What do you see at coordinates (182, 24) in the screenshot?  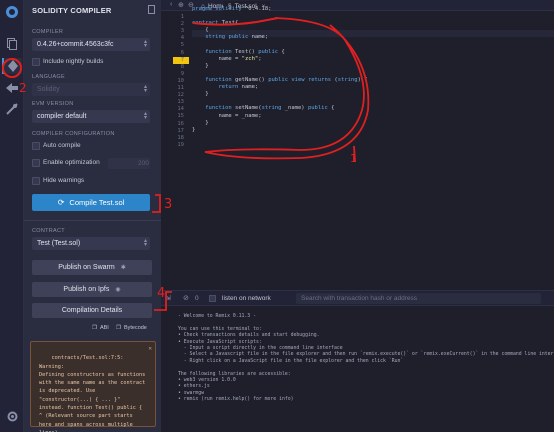 I see `line-number: 2` at bounding box center [182, 24].